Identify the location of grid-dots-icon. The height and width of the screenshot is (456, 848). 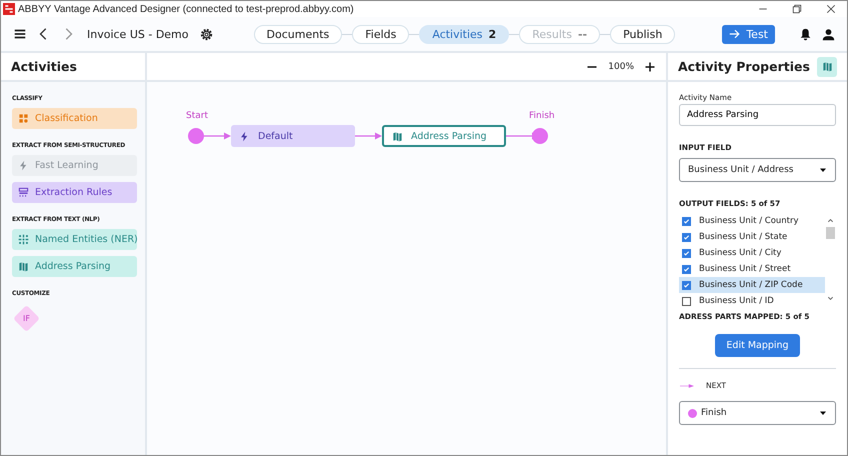
(23, 239).